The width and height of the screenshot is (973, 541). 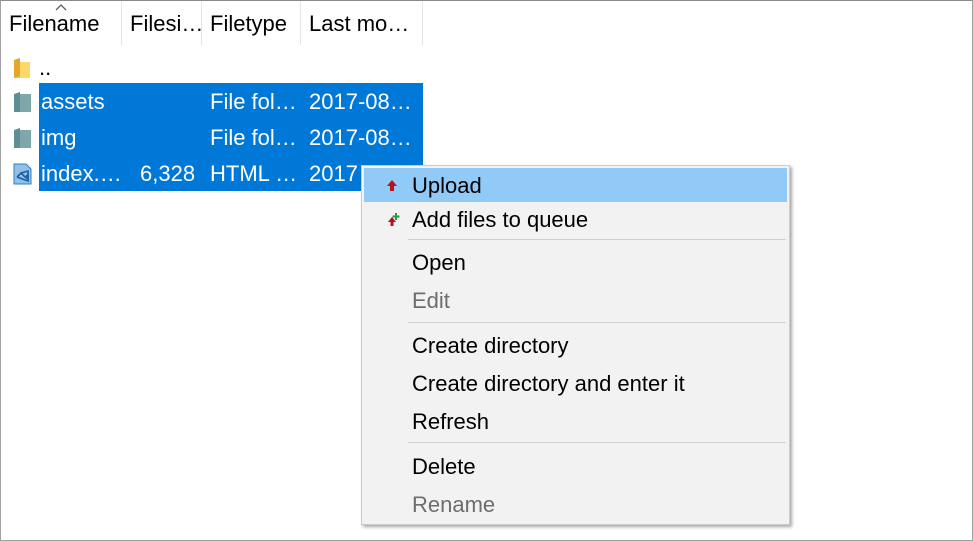 What do you see at coordinates (439, 262) in the screenshot?
I see `menu-item-label: Open` at bounding box center [439, 262].